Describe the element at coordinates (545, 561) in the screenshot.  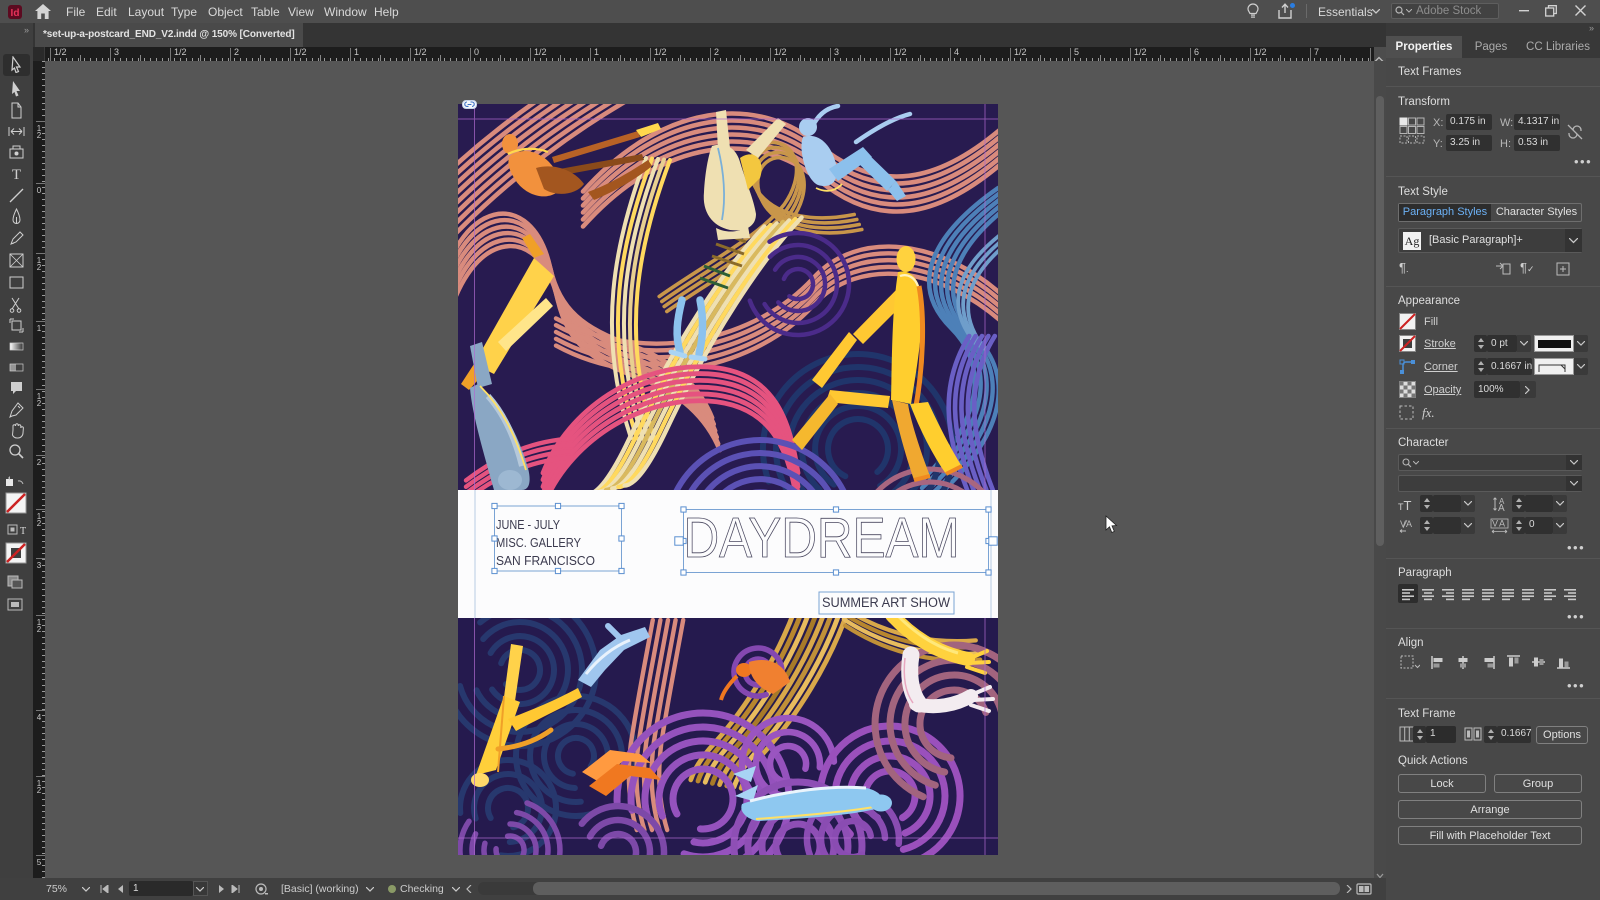
I see `svg-text: SAN FRANCISCO` at that location.